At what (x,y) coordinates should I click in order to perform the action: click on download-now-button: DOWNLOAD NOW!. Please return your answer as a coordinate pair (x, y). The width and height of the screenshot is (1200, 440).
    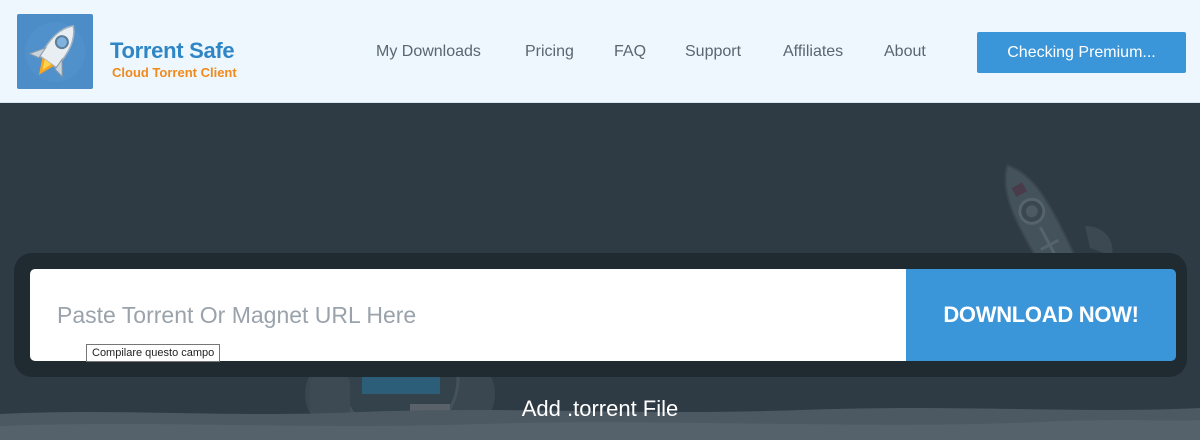
    Looking at the image, I should click on (1041, 315).